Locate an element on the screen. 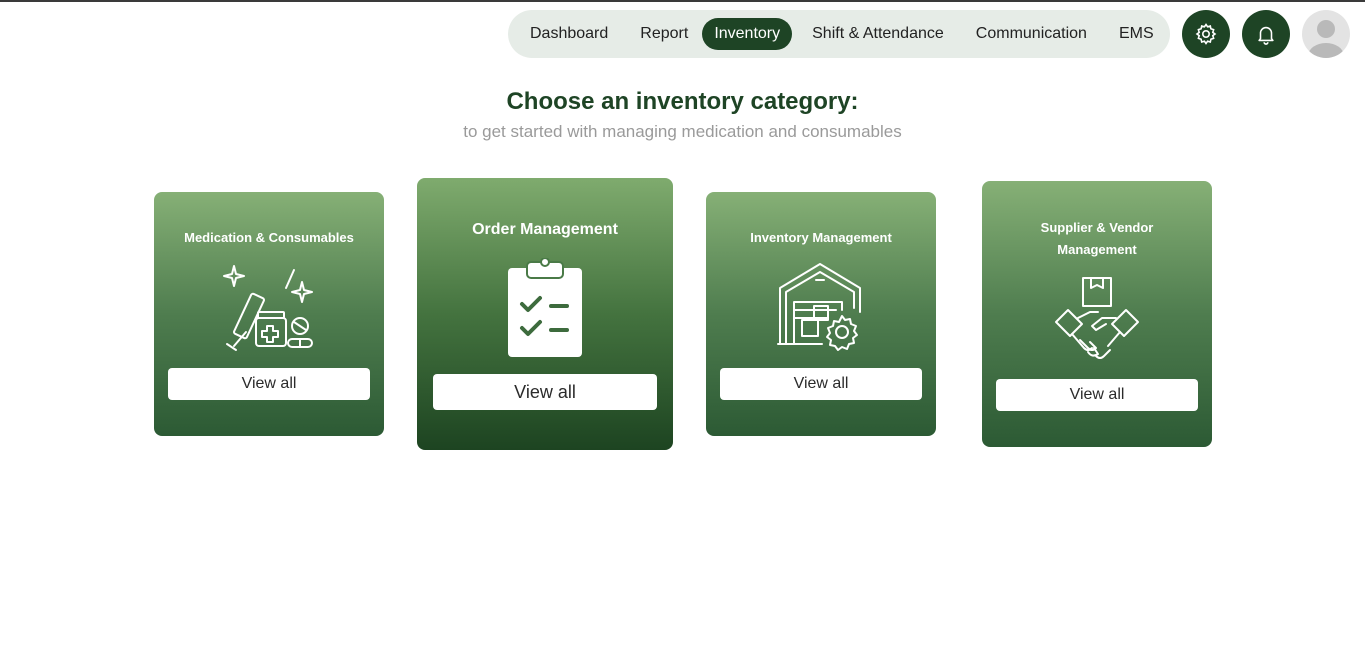 This screenshot has height=645, width=1365. avatar is located at coordinates (1326, 34).